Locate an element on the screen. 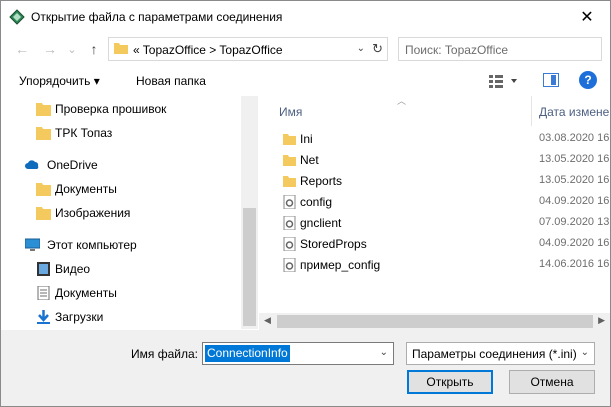 This screenshot has width=611, height=407. file-name: Net is located at coordinates (309, 160).